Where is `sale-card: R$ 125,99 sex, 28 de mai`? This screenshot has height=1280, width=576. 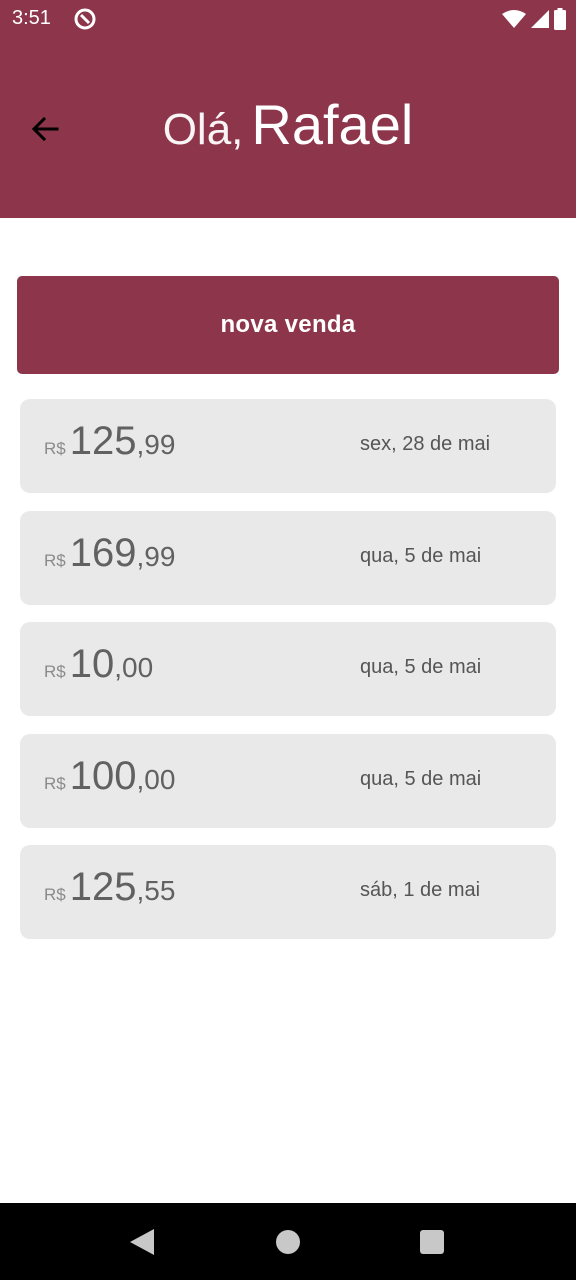 sale-card: R$ 125,99 sex, 28 de mai is located at coordinates (288, 446).